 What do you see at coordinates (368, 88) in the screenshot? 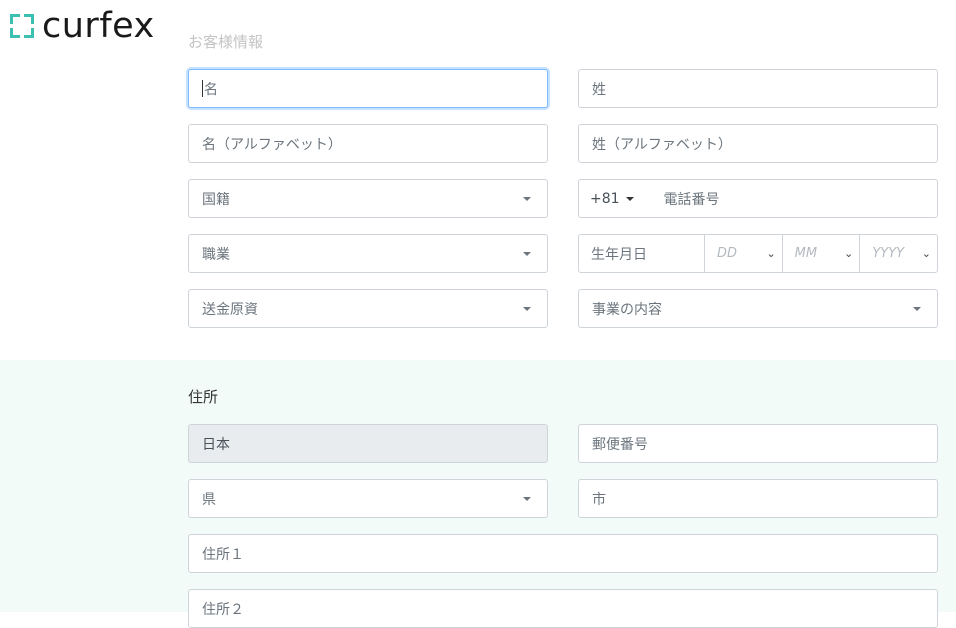
I see `first-name-input: 名` at bounding box center [368, 88].